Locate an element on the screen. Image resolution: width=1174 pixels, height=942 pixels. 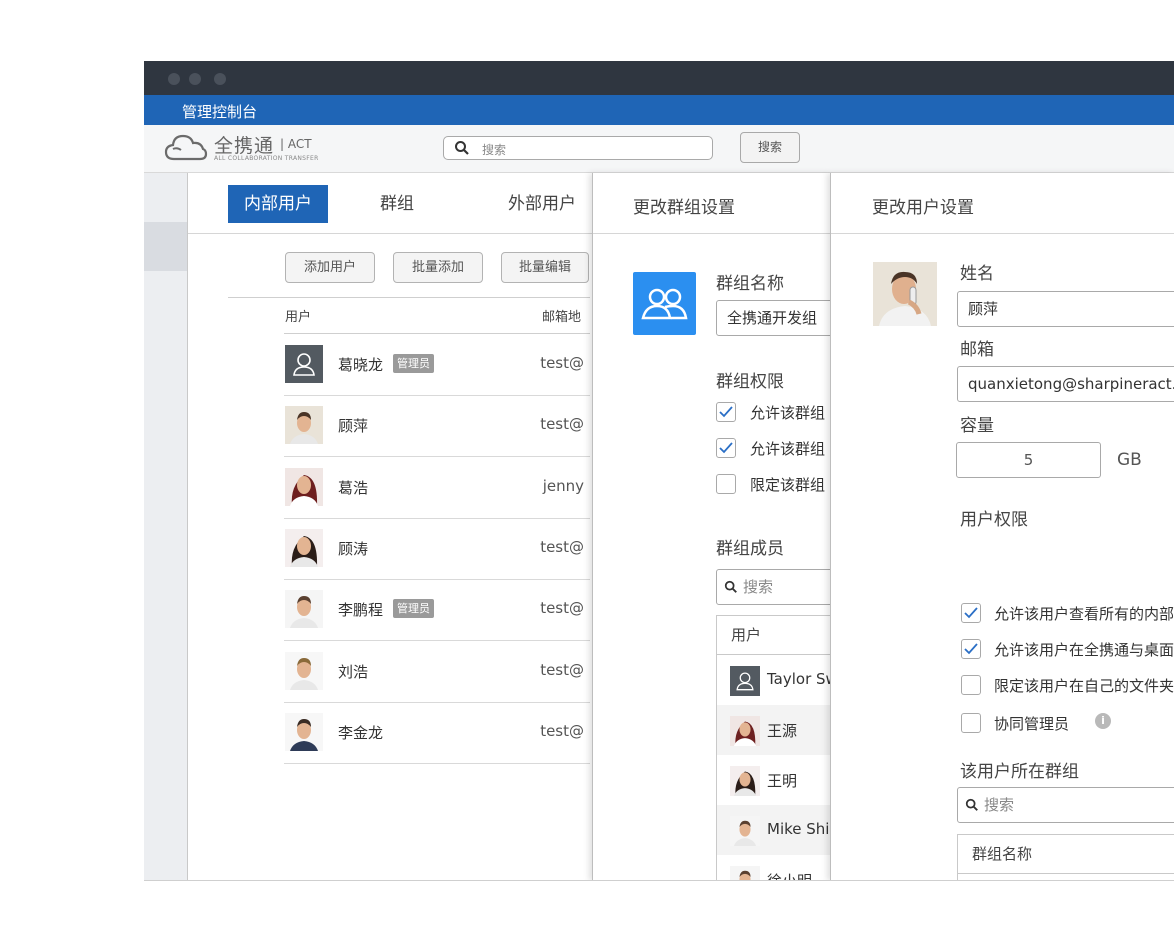
user-name: 顾萍 is located at coordinates (353, 426).